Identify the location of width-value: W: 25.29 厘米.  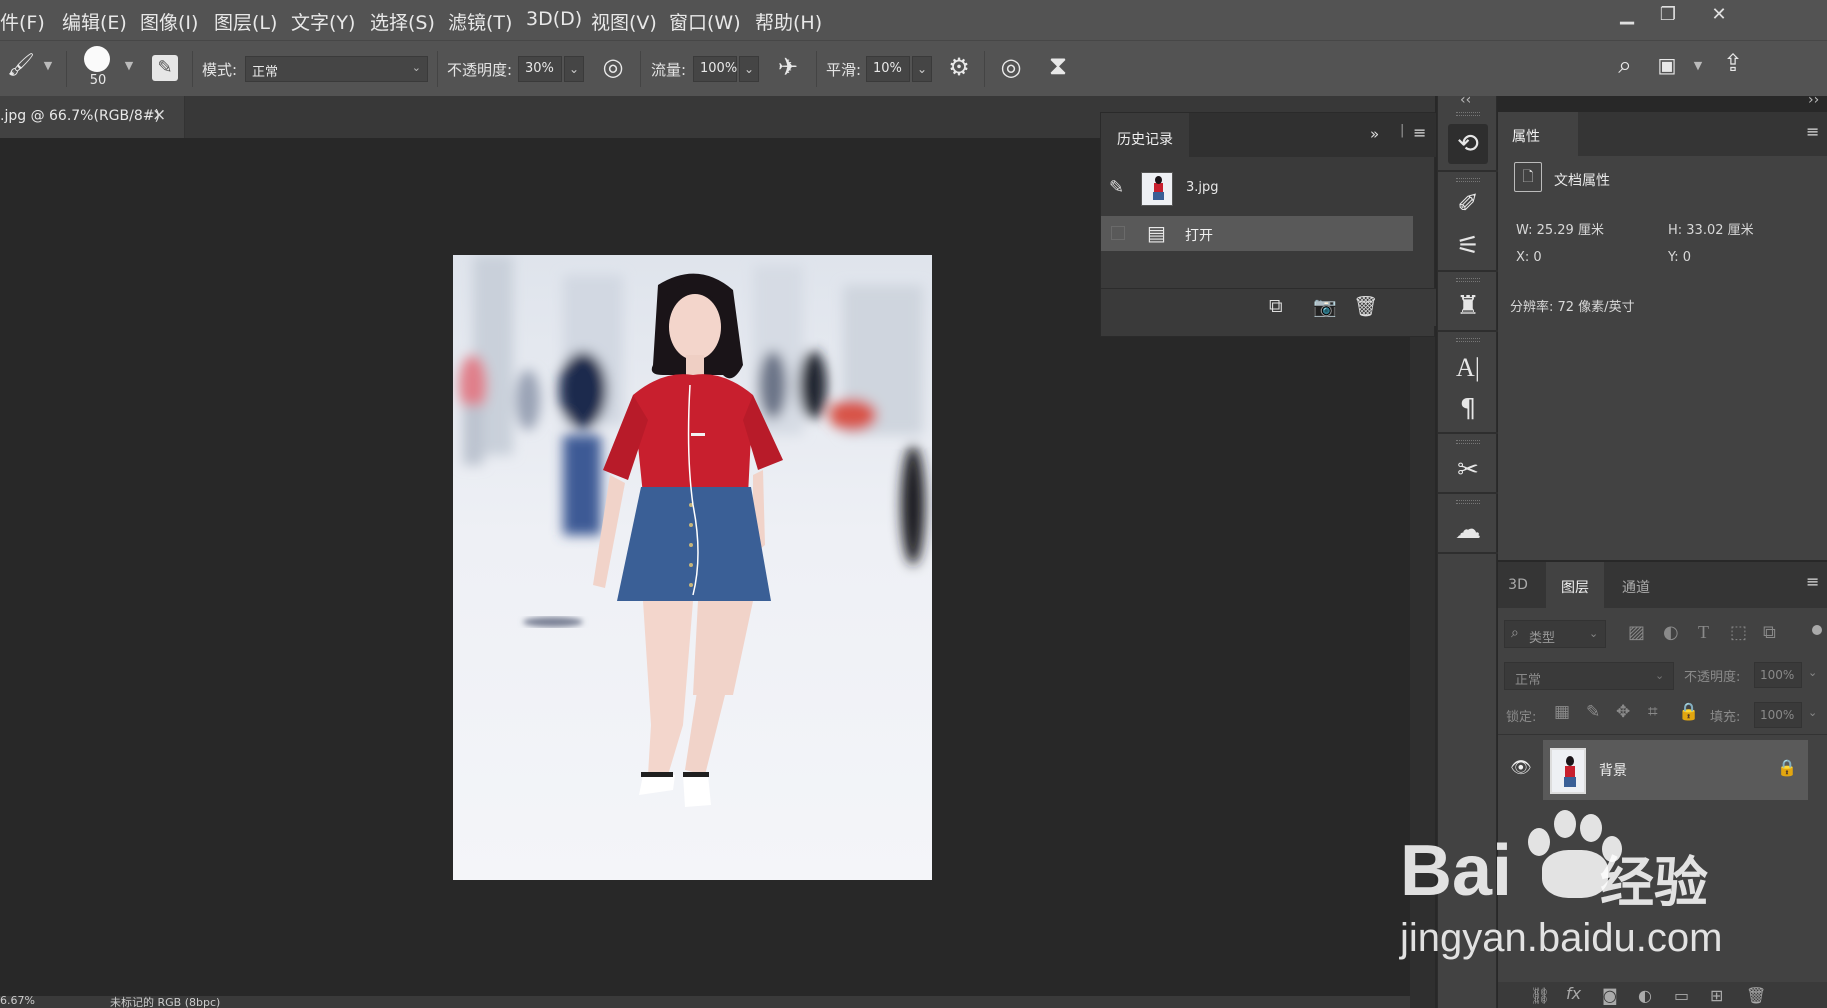
(1560, 228).